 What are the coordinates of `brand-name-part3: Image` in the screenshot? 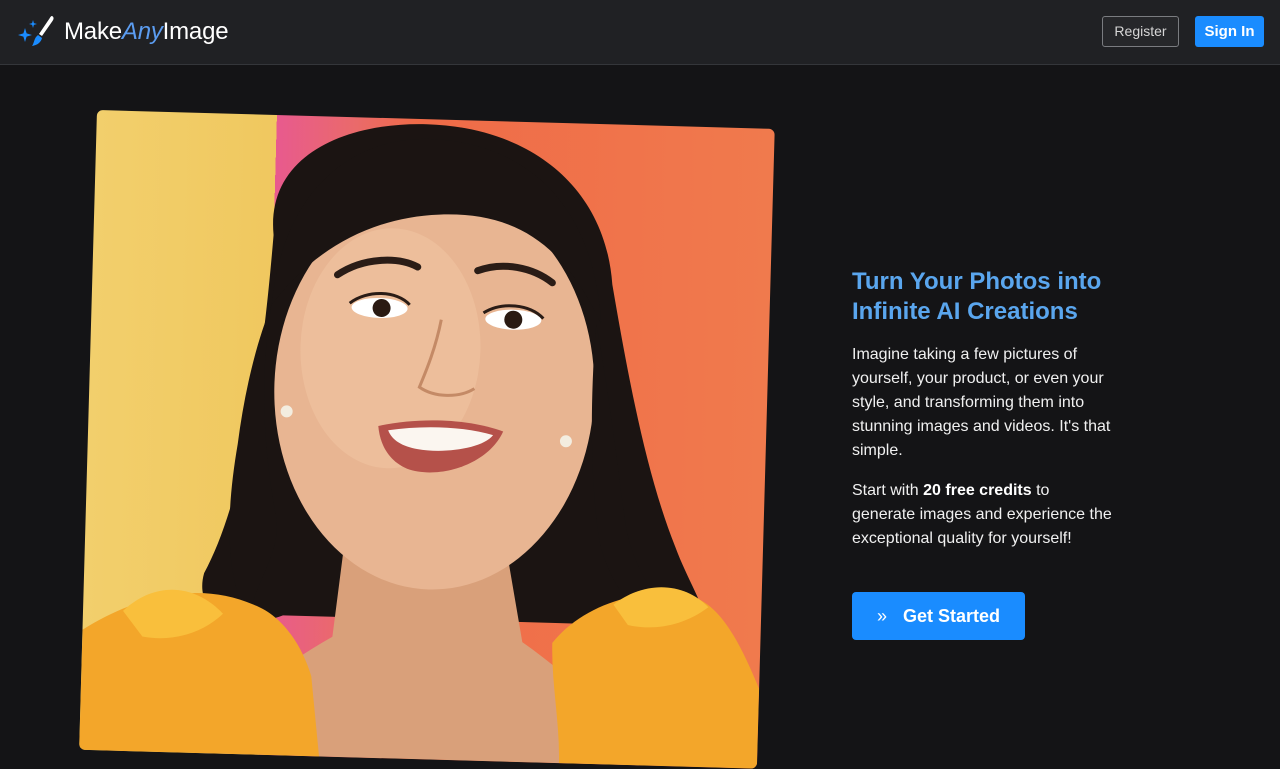 It's located at (195, 31).